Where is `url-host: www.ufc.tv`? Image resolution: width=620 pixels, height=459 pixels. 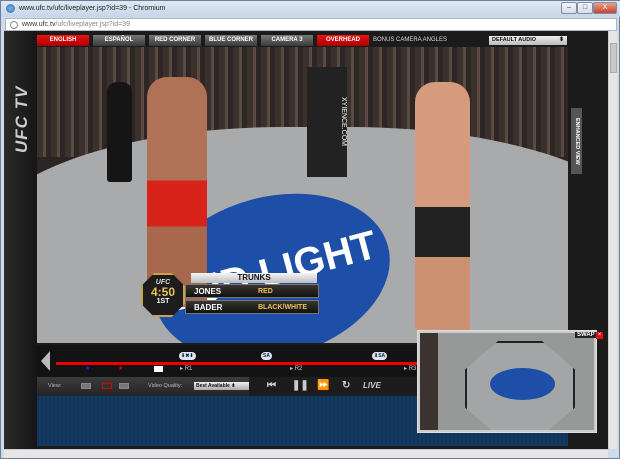 url-host: www.ufc.tv is located at coordinates (39, 24).